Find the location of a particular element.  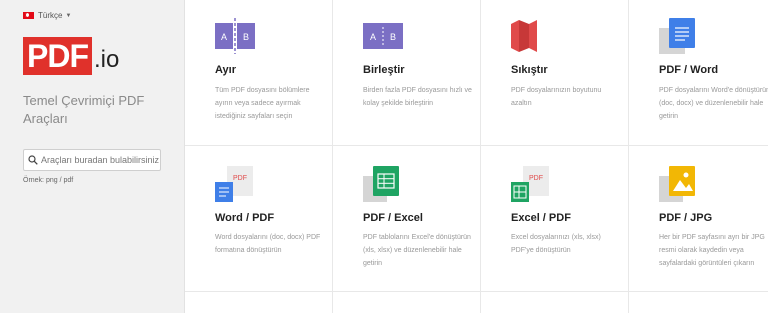

logo-suffix: .io is located at coordinates (107, 59).